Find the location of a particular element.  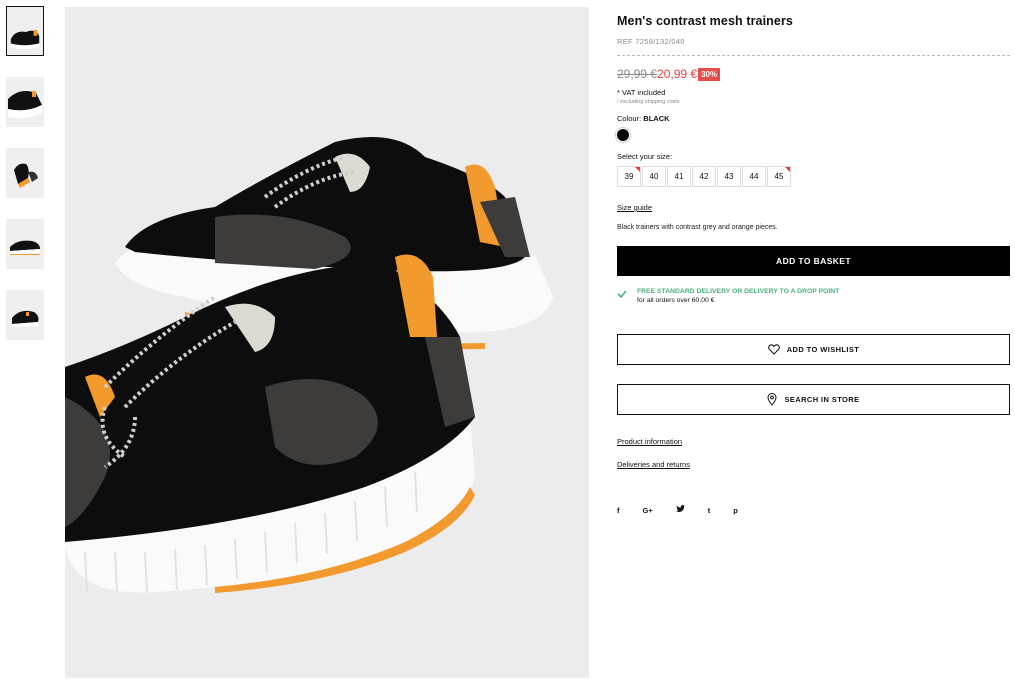

size-label: Select your size: is located at coordinates (645, 156).